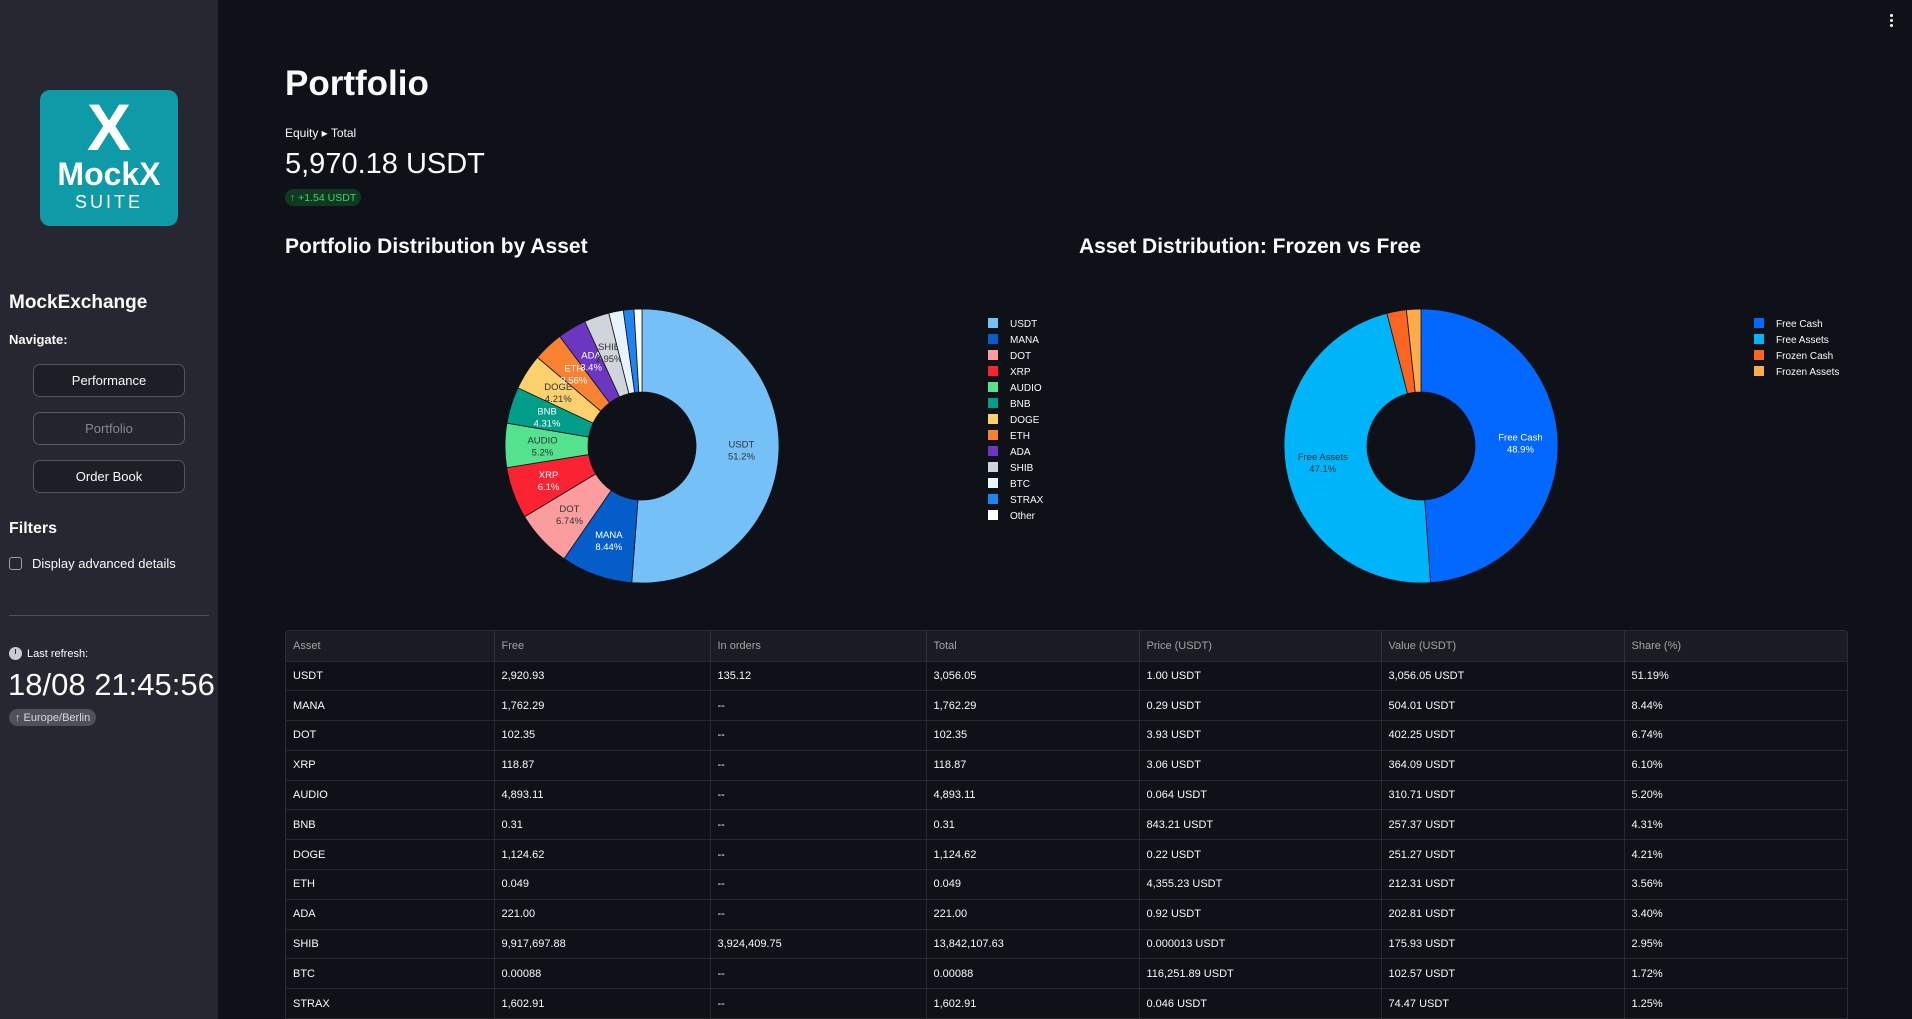 This screenshot has width=1912, height=1019. I want to click on table-cell: DOGE, so click(390, 855).